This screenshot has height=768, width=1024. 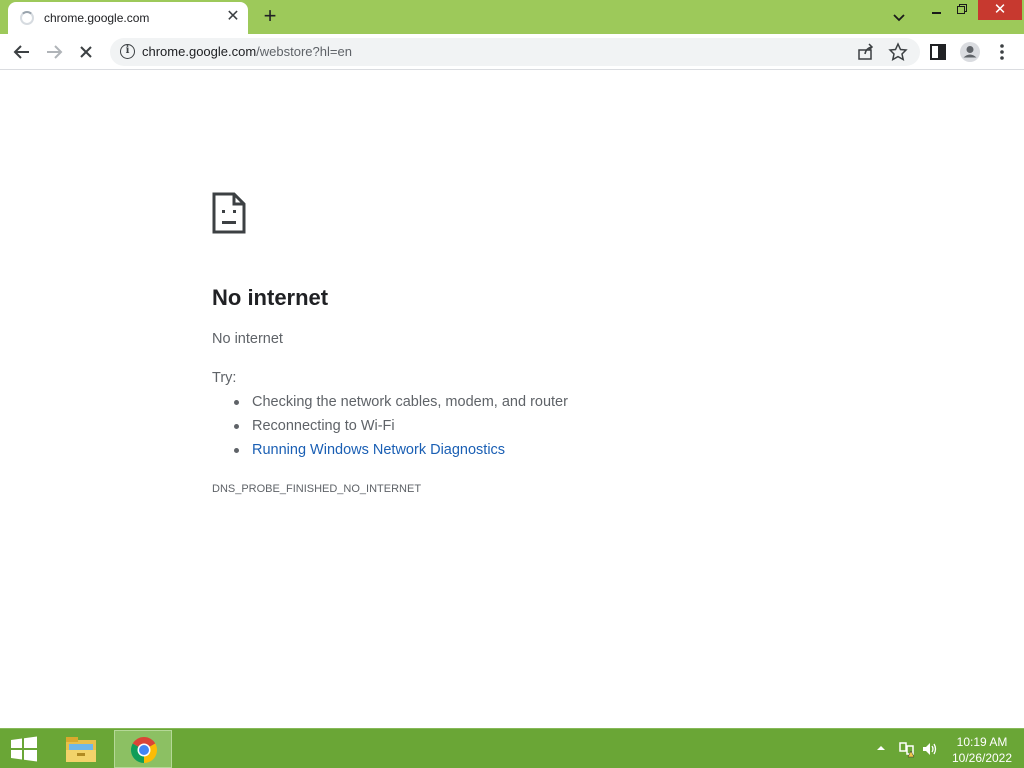 I want to click on window-close-button: ✕, so click(x=1000, y=10).